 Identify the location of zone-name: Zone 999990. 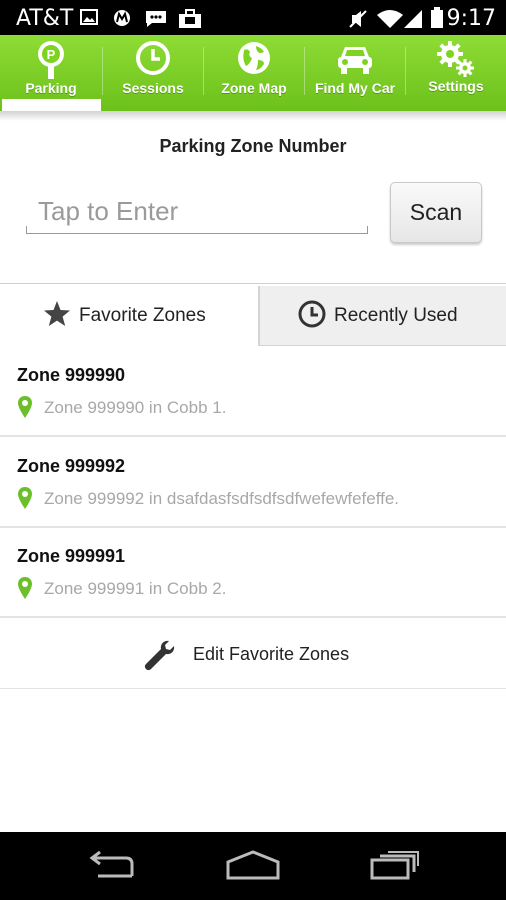
(71, 375).